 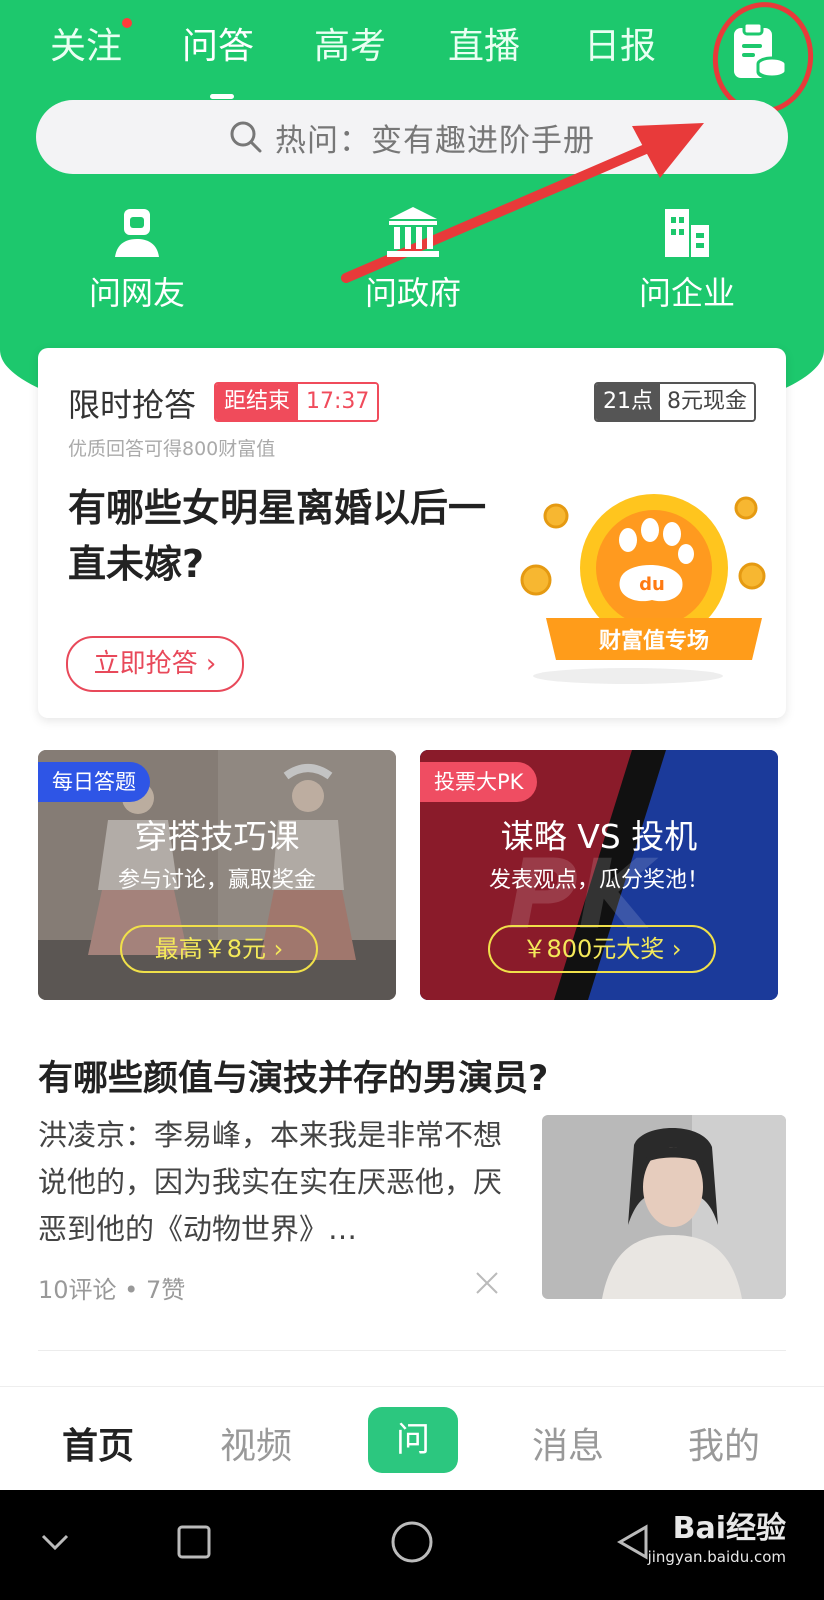 I want to click on nav-video: 视频, so click(x=256, y=1443).